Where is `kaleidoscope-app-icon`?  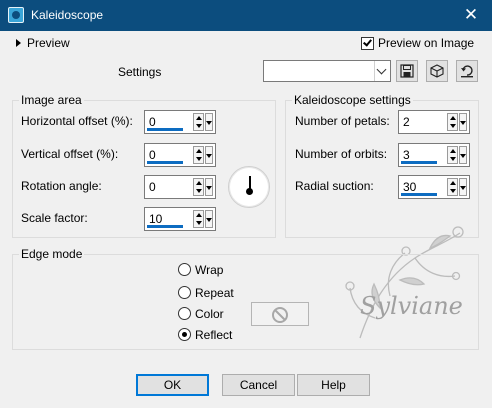
kaleidoscope-app-icon is located at coordinates (16, 15).